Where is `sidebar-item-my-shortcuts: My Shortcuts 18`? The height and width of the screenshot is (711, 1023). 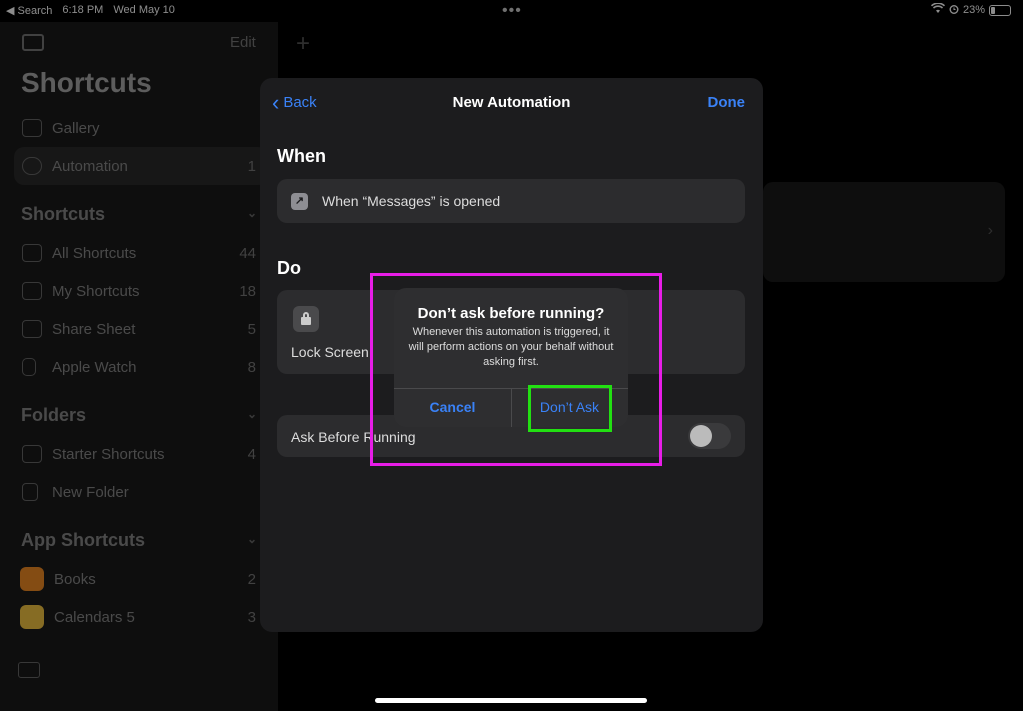
sidebar-item-my-shortcuts: My Shortcuts 18 is located at coordinates (141, 291).